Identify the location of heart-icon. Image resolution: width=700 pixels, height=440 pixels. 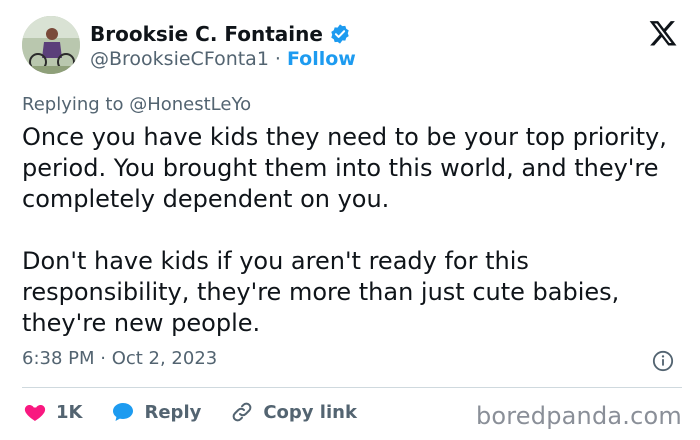
(35, 413).